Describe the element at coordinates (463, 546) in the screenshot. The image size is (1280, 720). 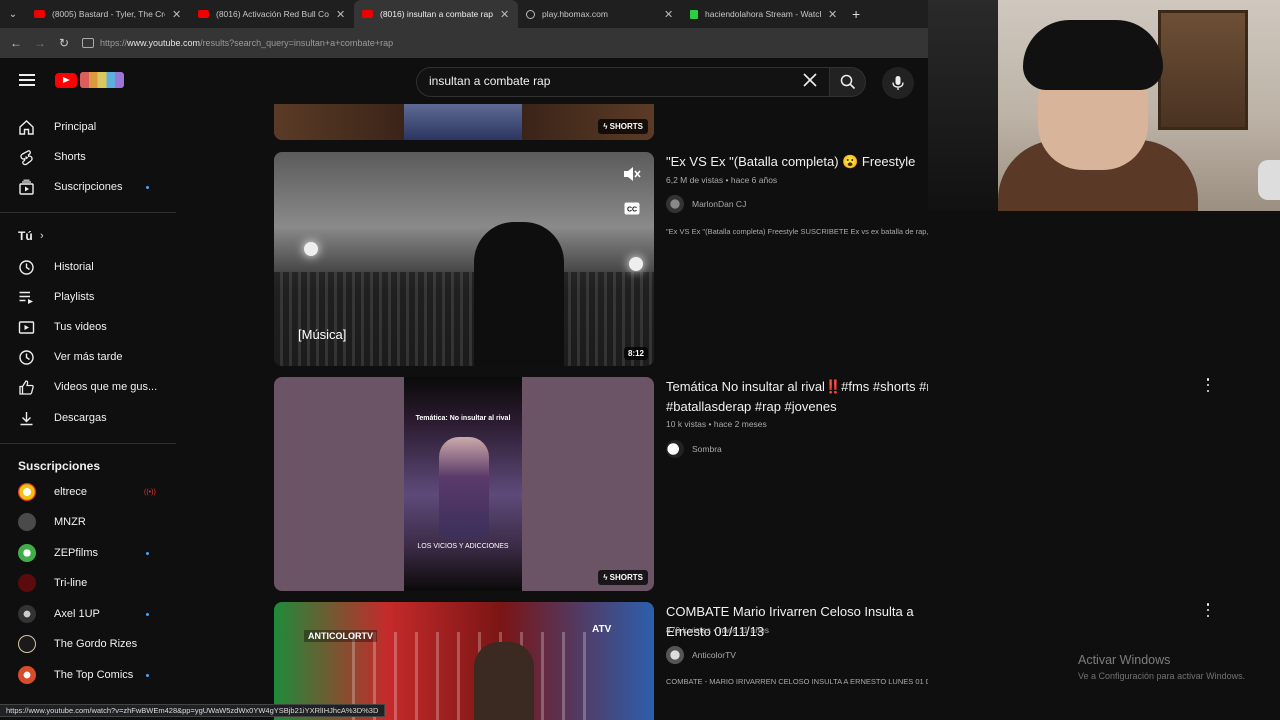
I see `thumb-text-bottom: LOS VICIOS Y ADICCIONES` at that location.